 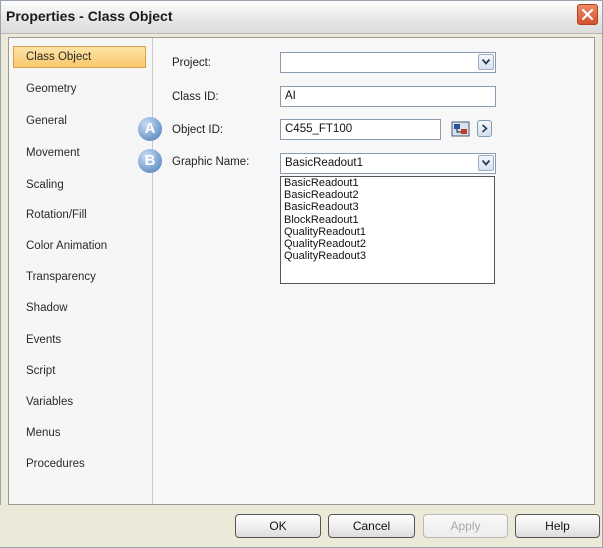 What do you see at coordinates (79, 371) in the screenshot?
I see `sidebar-item-script: Script` at bounding box center [79, 371].